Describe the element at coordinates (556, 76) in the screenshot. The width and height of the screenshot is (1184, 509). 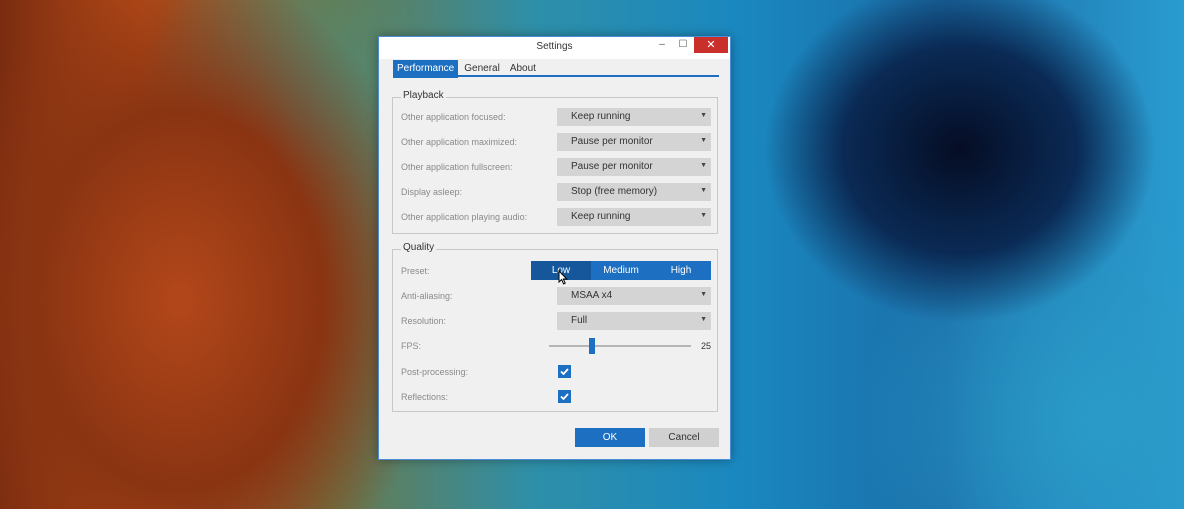
I see `tab-underline` at that location.